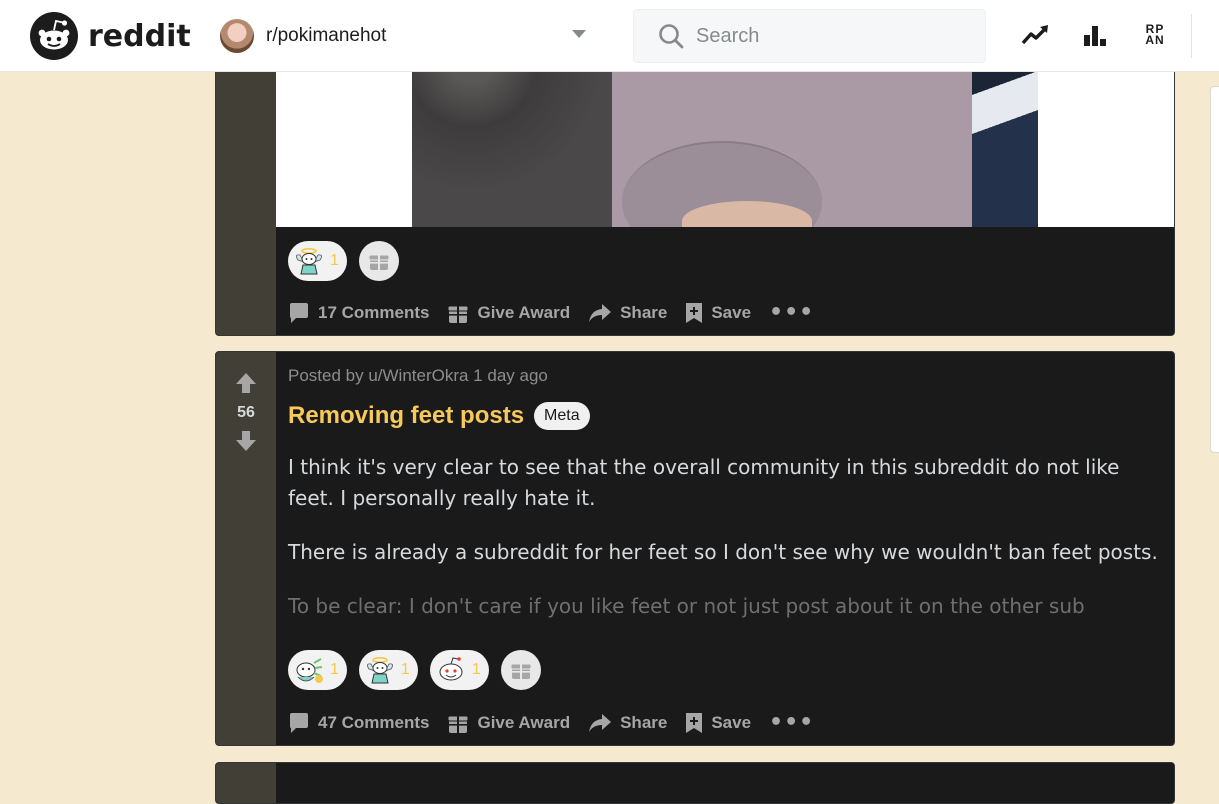 This screenshot has width=1219, height=804. Describe the element at coordinates (1035, 35) in the screenshot. I see `trending-icon` at that location.